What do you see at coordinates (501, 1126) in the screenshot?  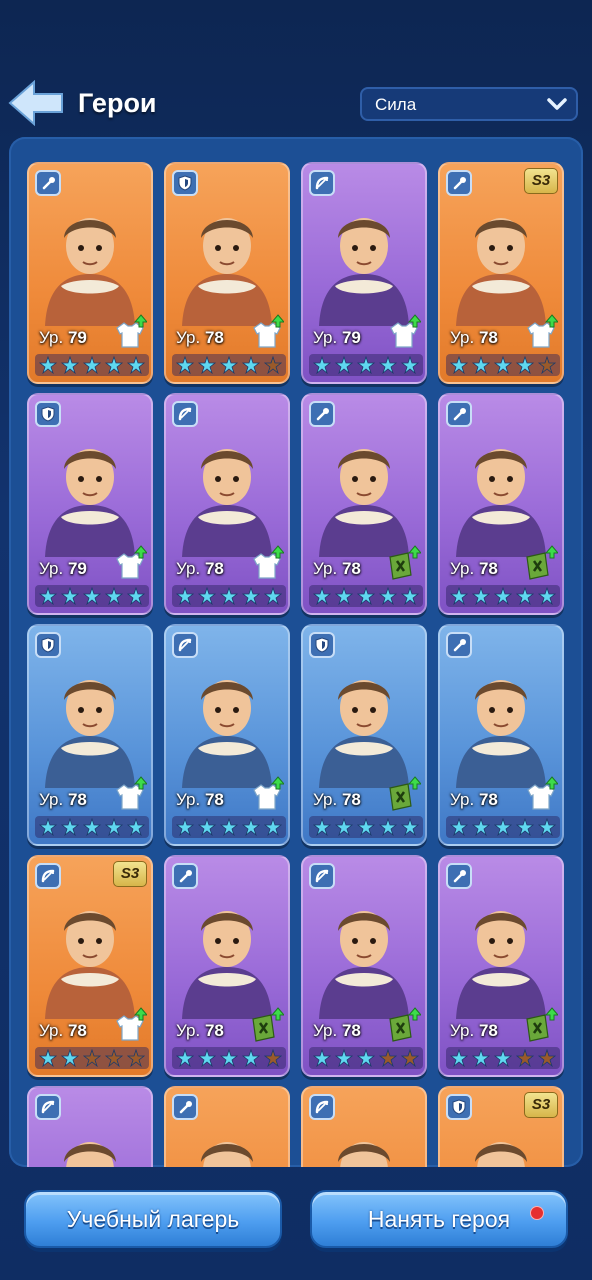 I see `hero-card: S3` at bounding box center [501, 1126].